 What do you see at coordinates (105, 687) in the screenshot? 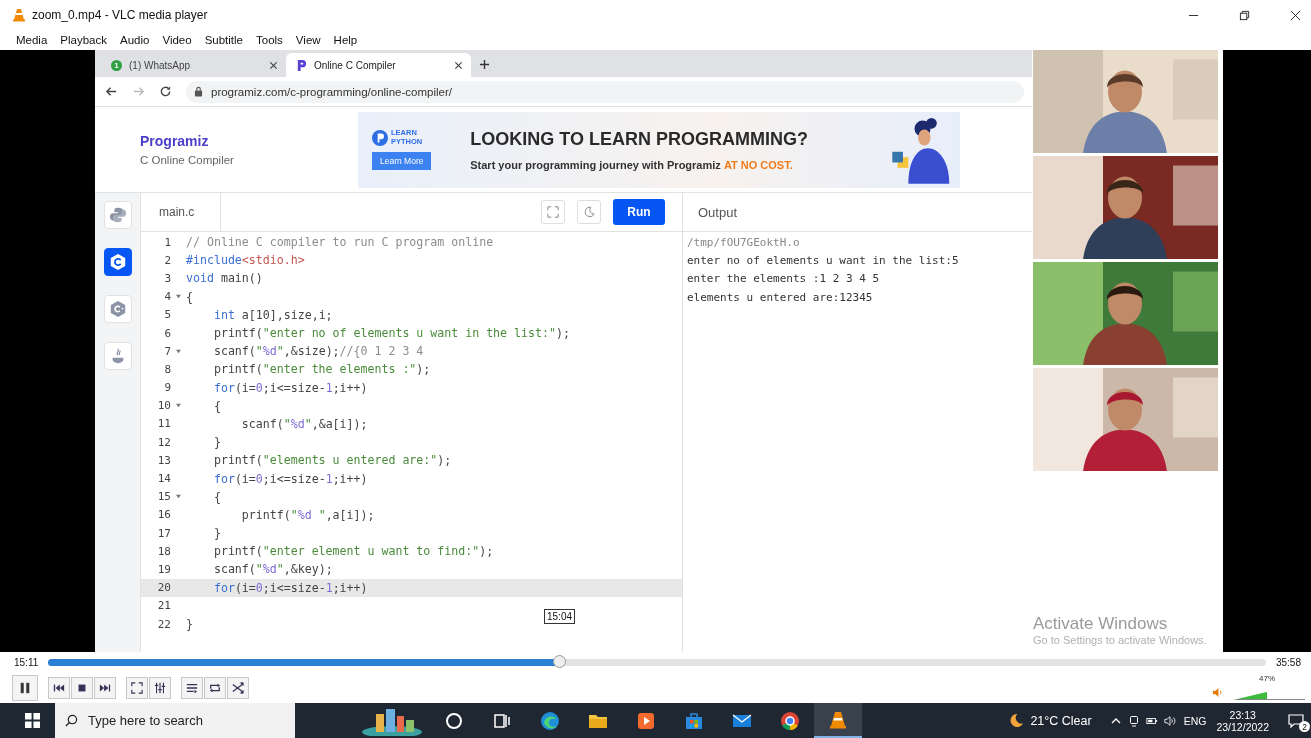
I see `next-button` at bounding box center [105, 687].